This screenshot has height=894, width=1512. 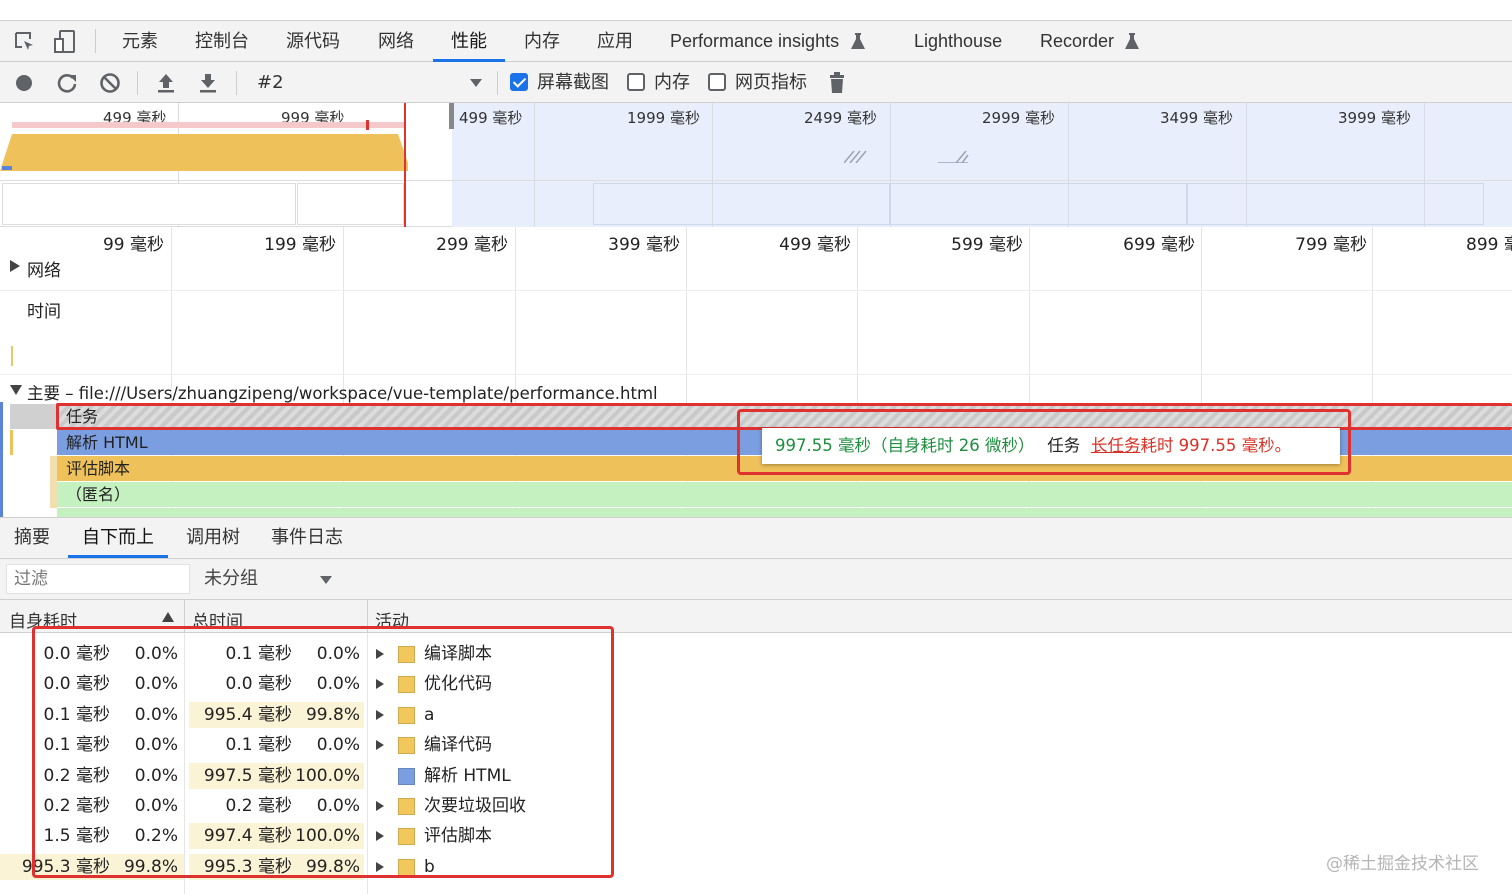 What do you see at coordinates (270, 82) in the screenshot?
I see `profile-select: #2` at bounding box center [270, 82].